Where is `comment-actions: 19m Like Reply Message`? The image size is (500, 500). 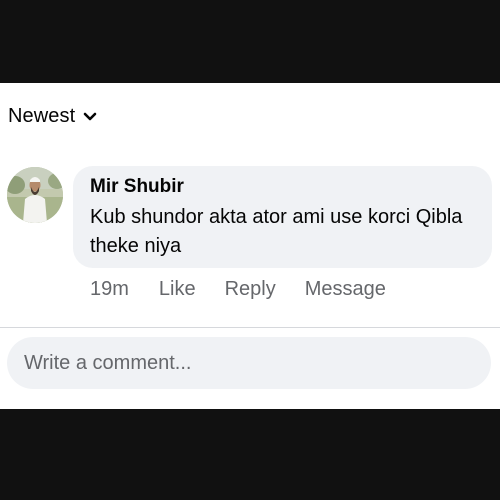
comment-actions: 19m Like Reply Message is located at coordinates (252, 289).